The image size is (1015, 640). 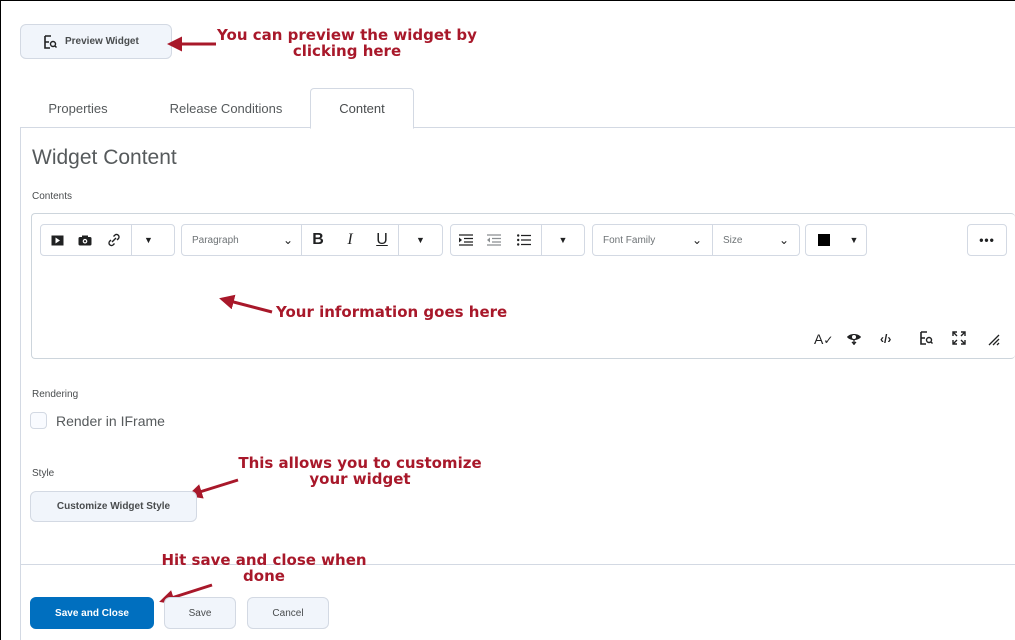 I want to click on save-and-close-button: Save and Close, so click(x=92, y=613).